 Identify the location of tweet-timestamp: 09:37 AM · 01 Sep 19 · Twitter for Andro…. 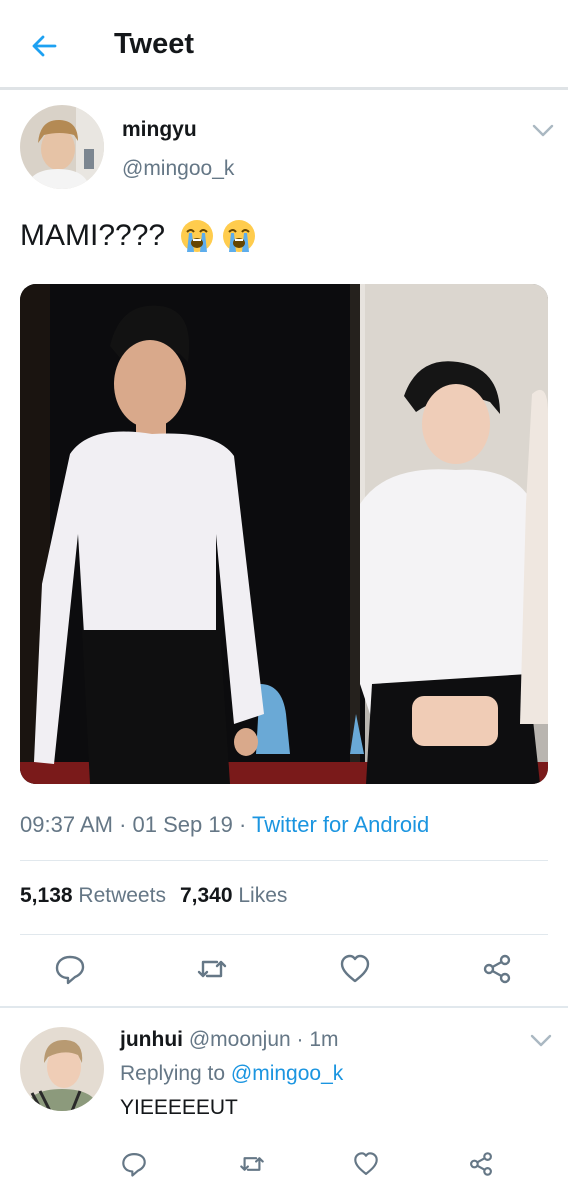
(224, 825).